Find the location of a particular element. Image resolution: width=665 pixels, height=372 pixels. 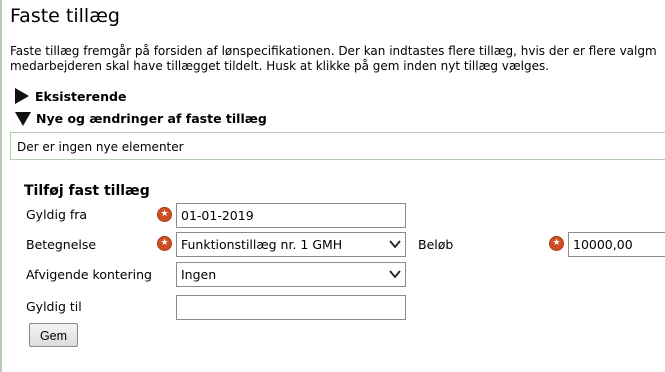

empty-state-box: Der er ingen nye elementer is located at coordinates (337, 146).